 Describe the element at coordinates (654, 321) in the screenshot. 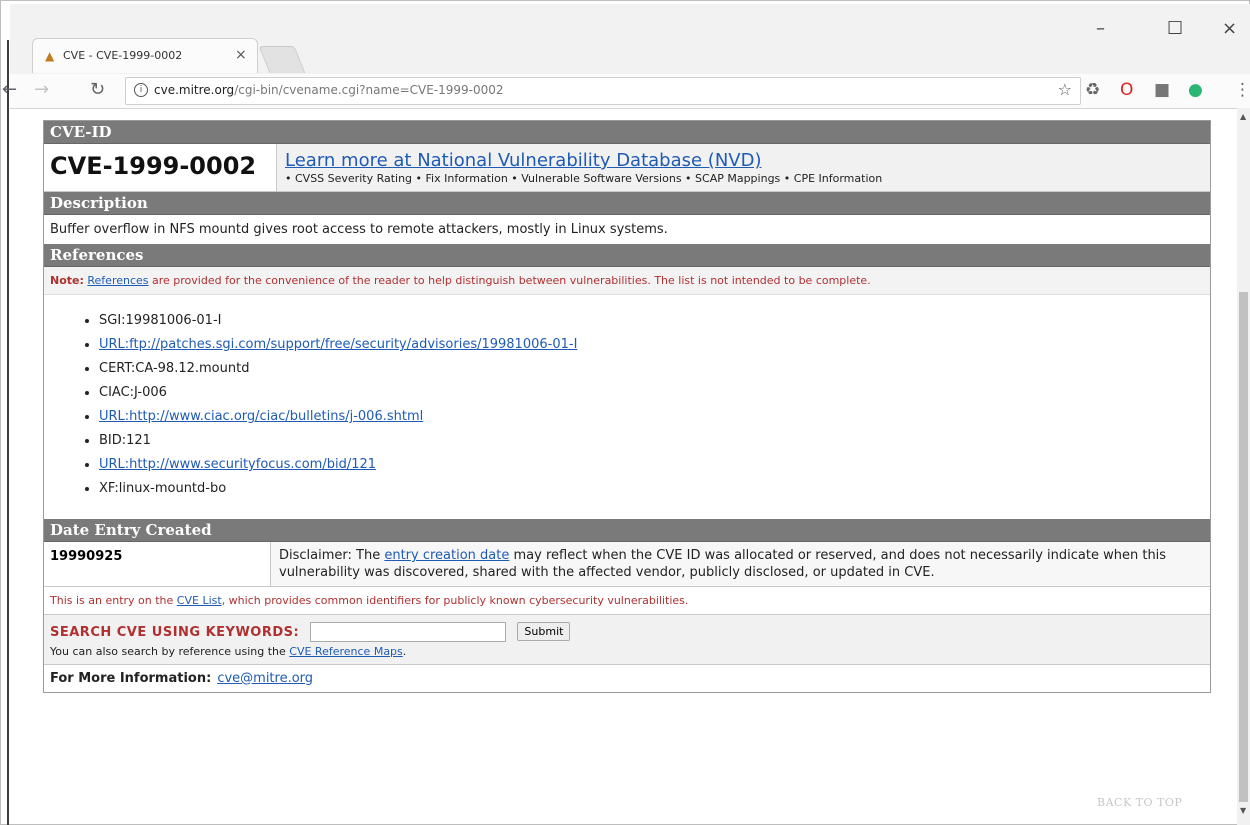

I see `list-item: SGI:19981006-01-I` at that location.